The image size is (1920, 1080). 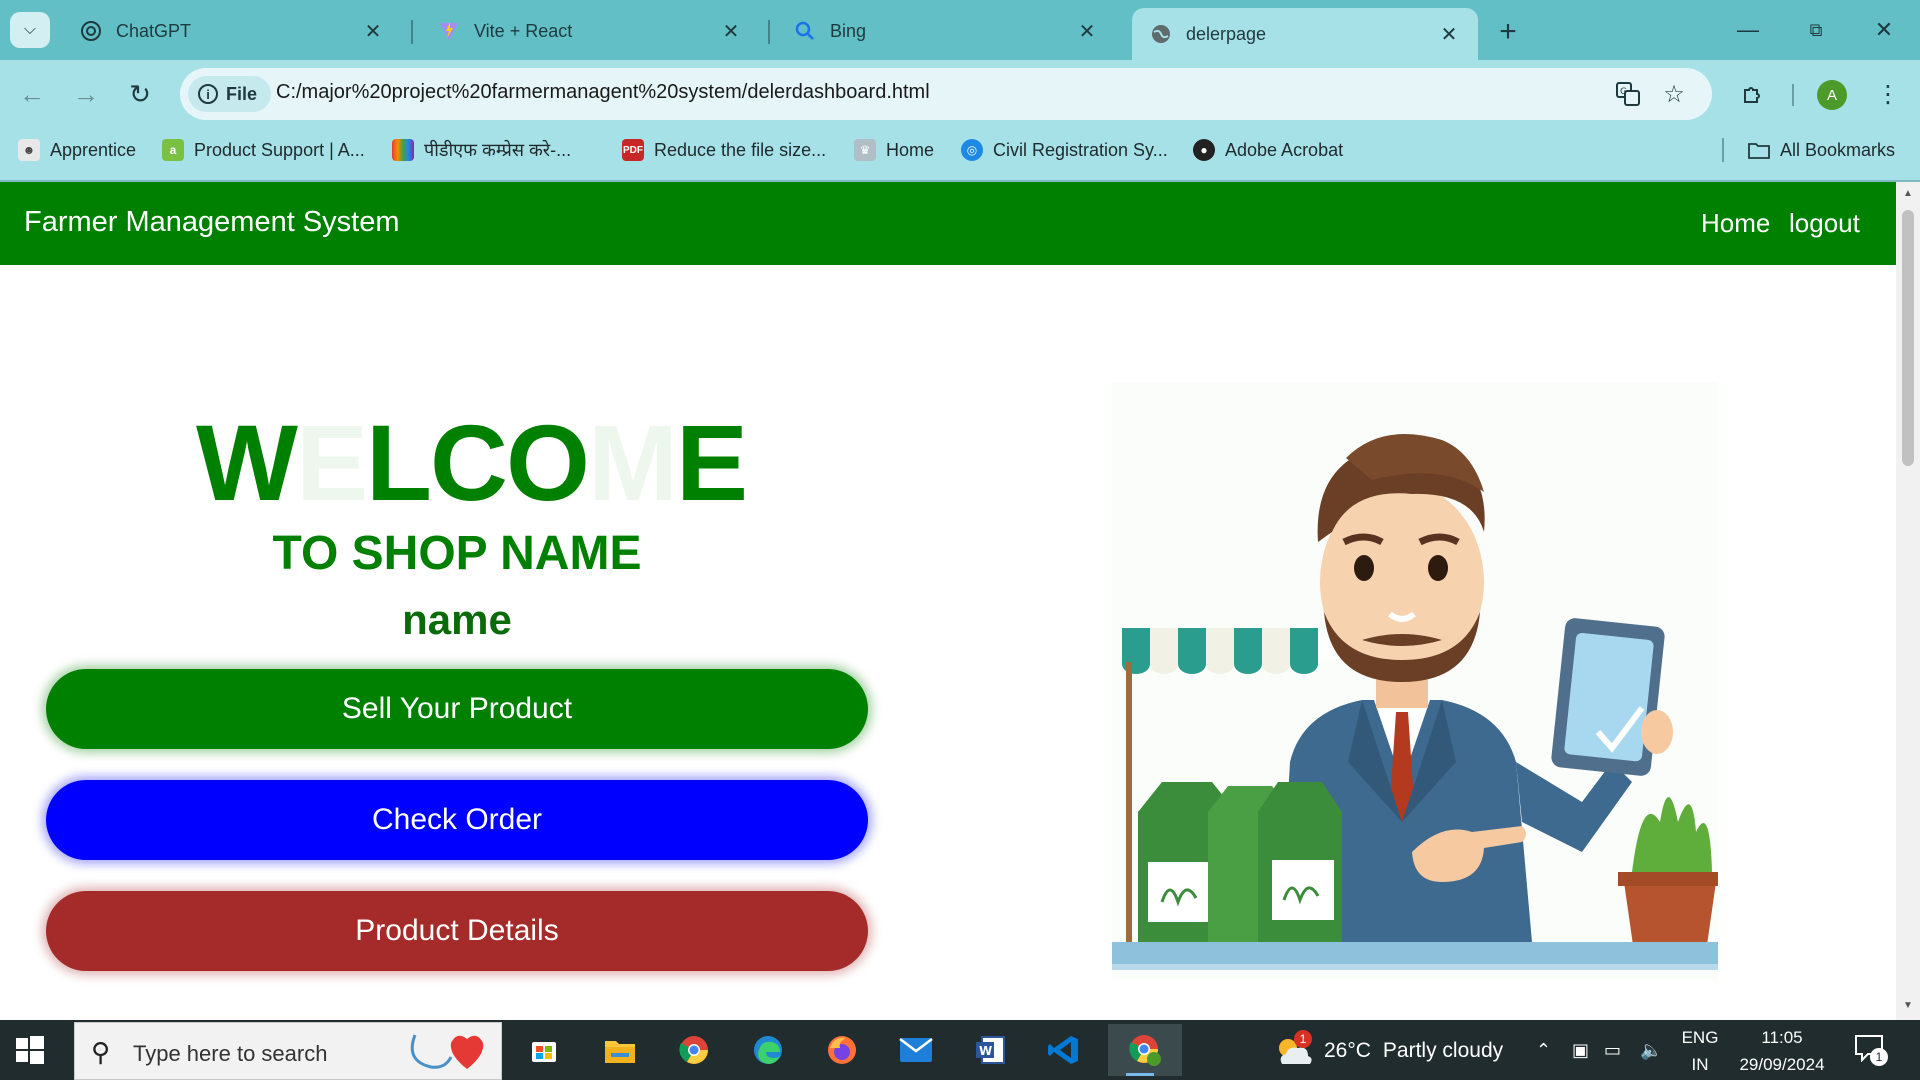 I want to click on restore-icon: ⧉, so click(x=1816, y=29).